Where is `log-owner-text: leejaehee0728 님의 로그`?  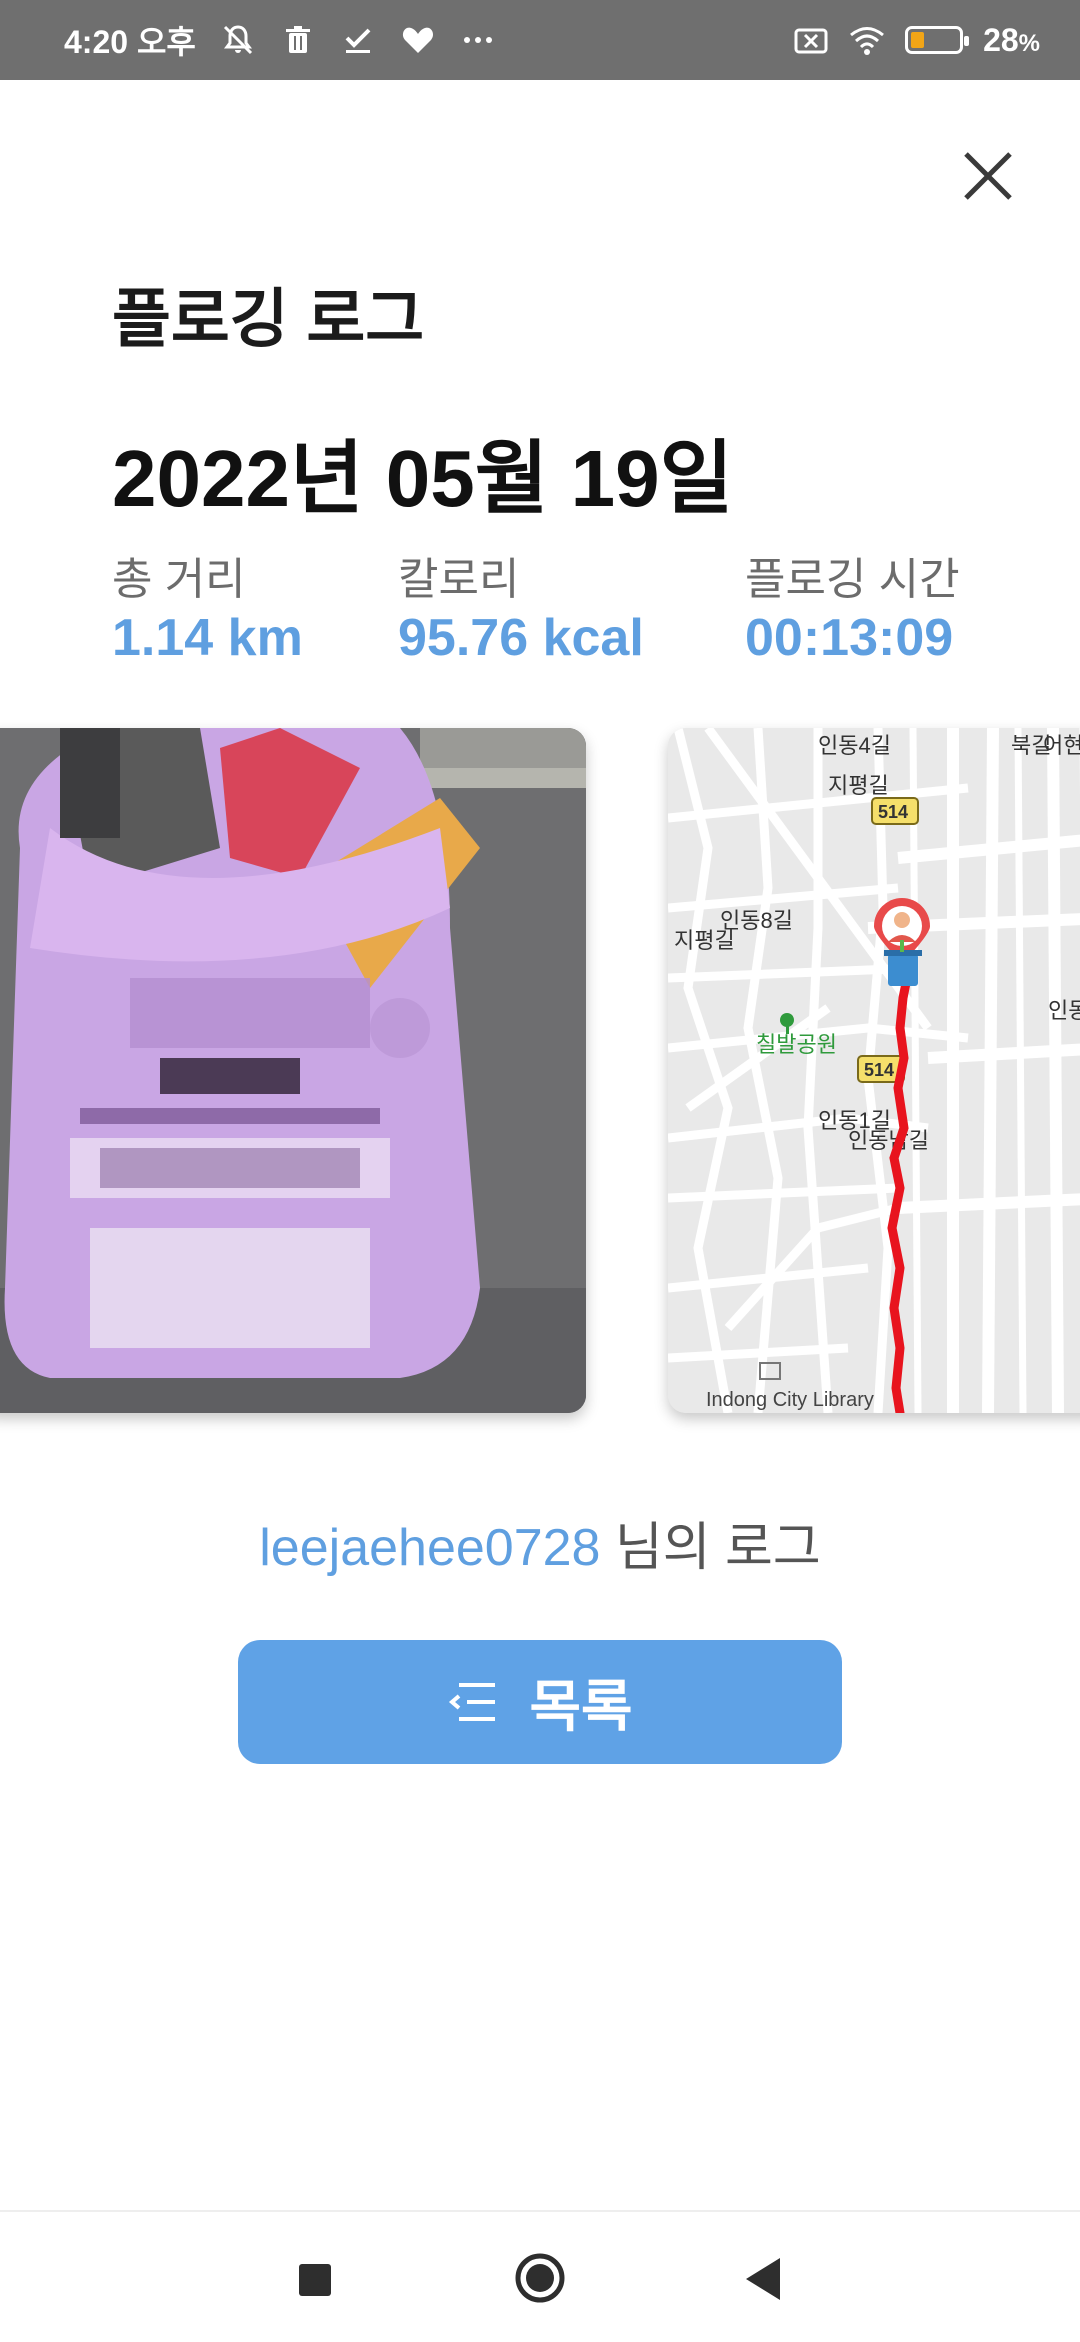
log-owner-text: leejaehee0728 님의 로그 is located at coordinates (540, 1542).